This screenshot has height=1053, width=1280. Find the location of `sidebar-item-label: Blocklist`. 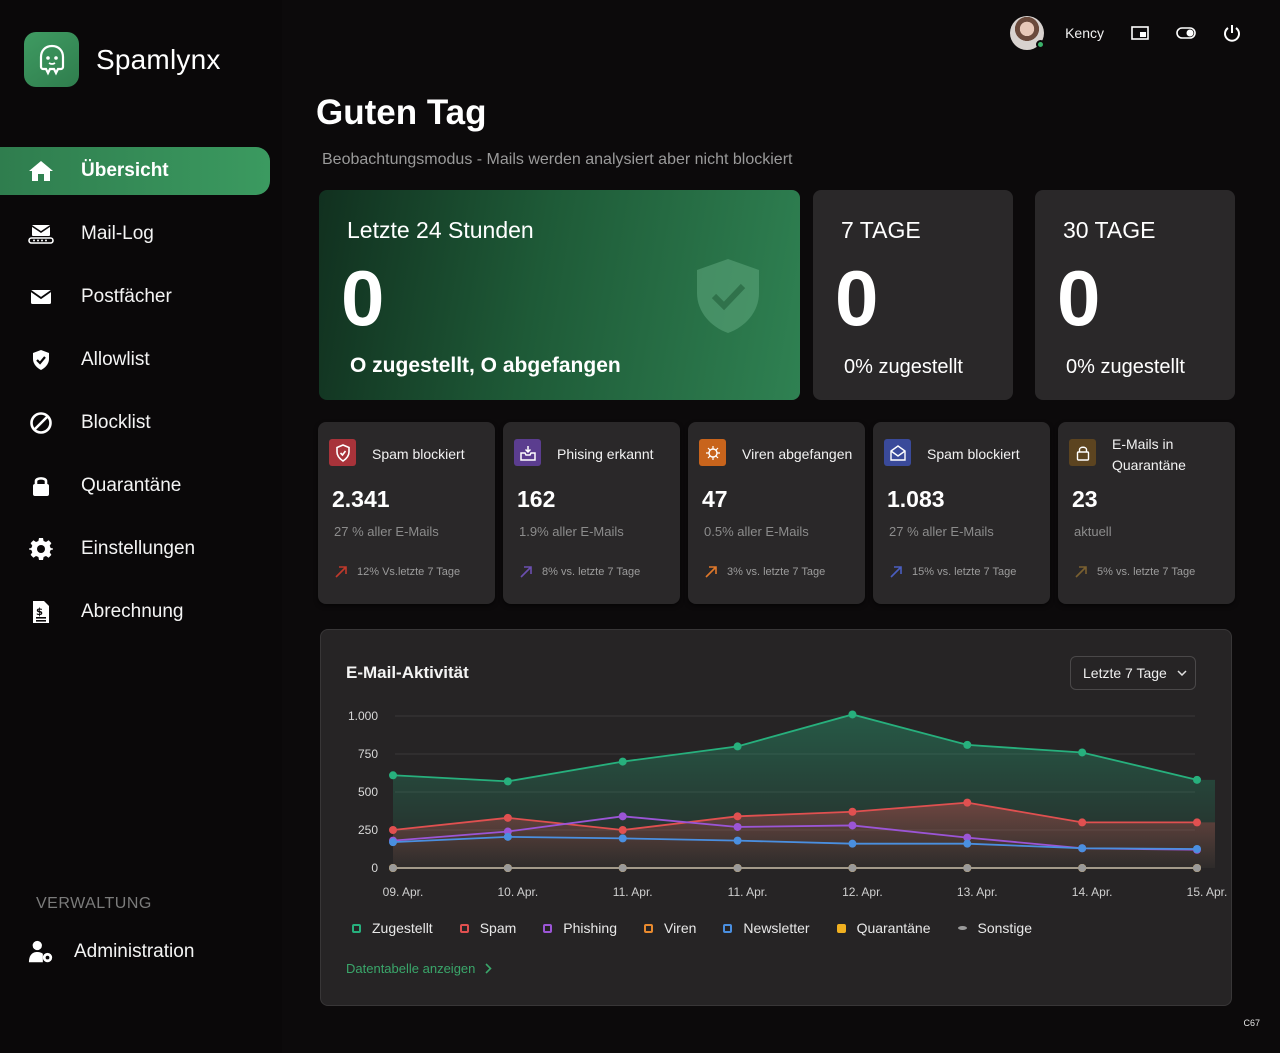

sidebar-item-label: Blocklist is located at coordinates (116, 422).